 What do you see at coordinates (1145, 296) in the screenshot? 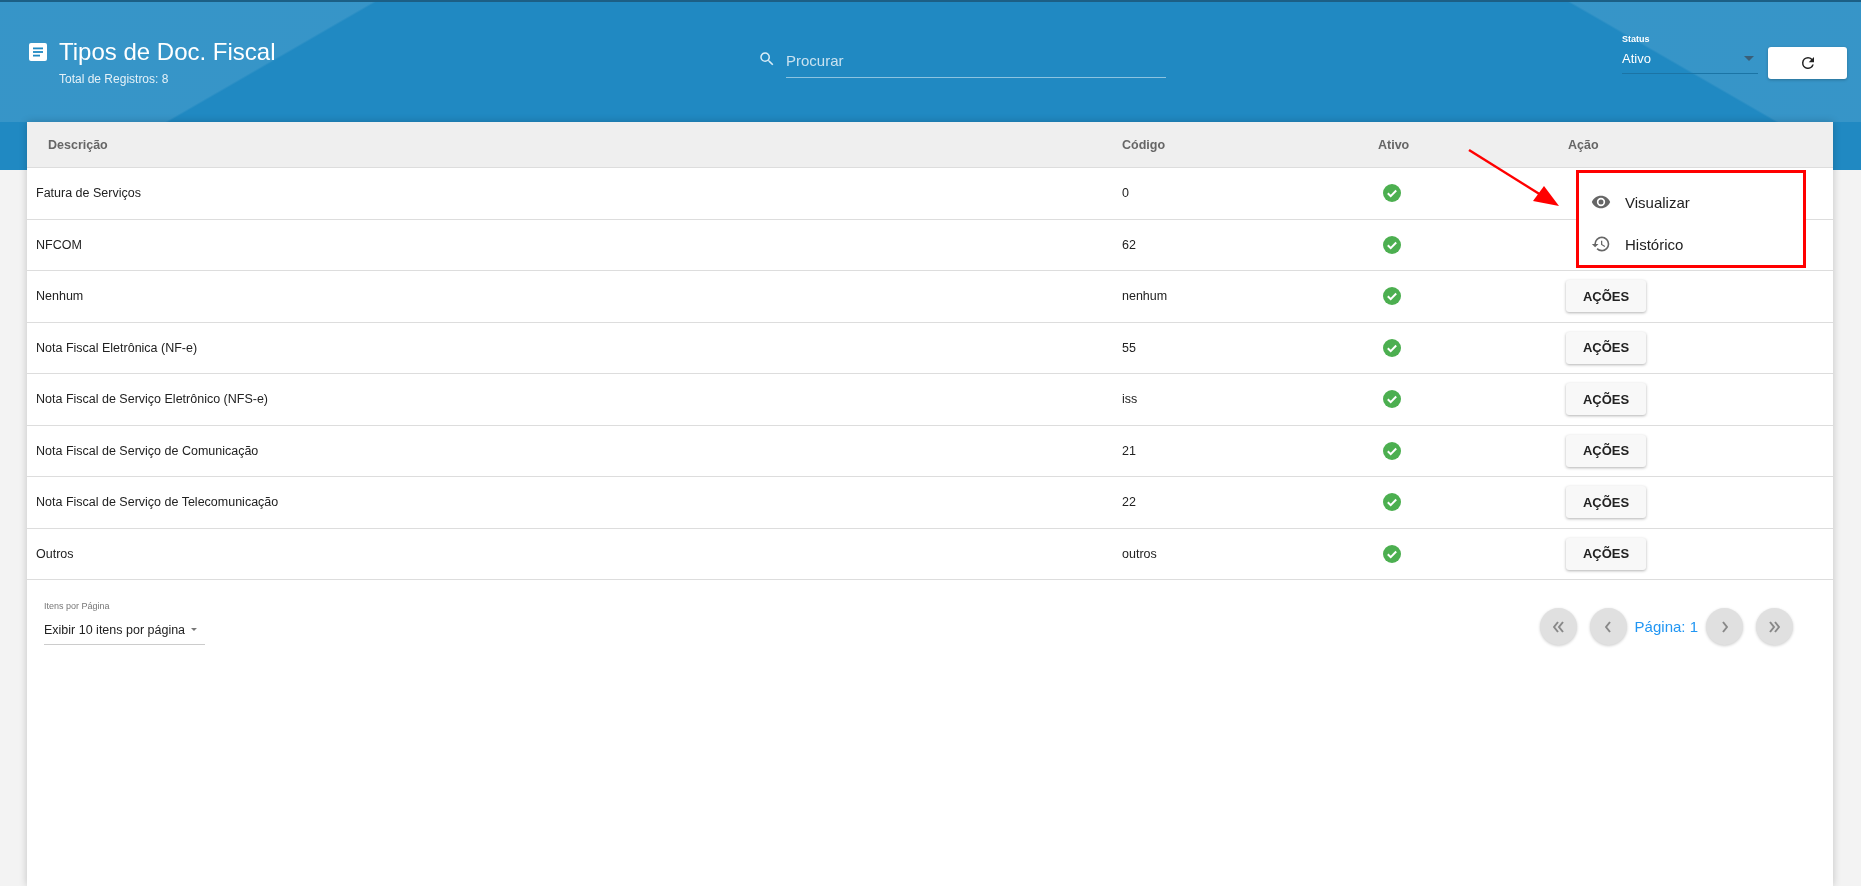
I see `table-cell-text: nenhum` at bounding box center [1145, 296].